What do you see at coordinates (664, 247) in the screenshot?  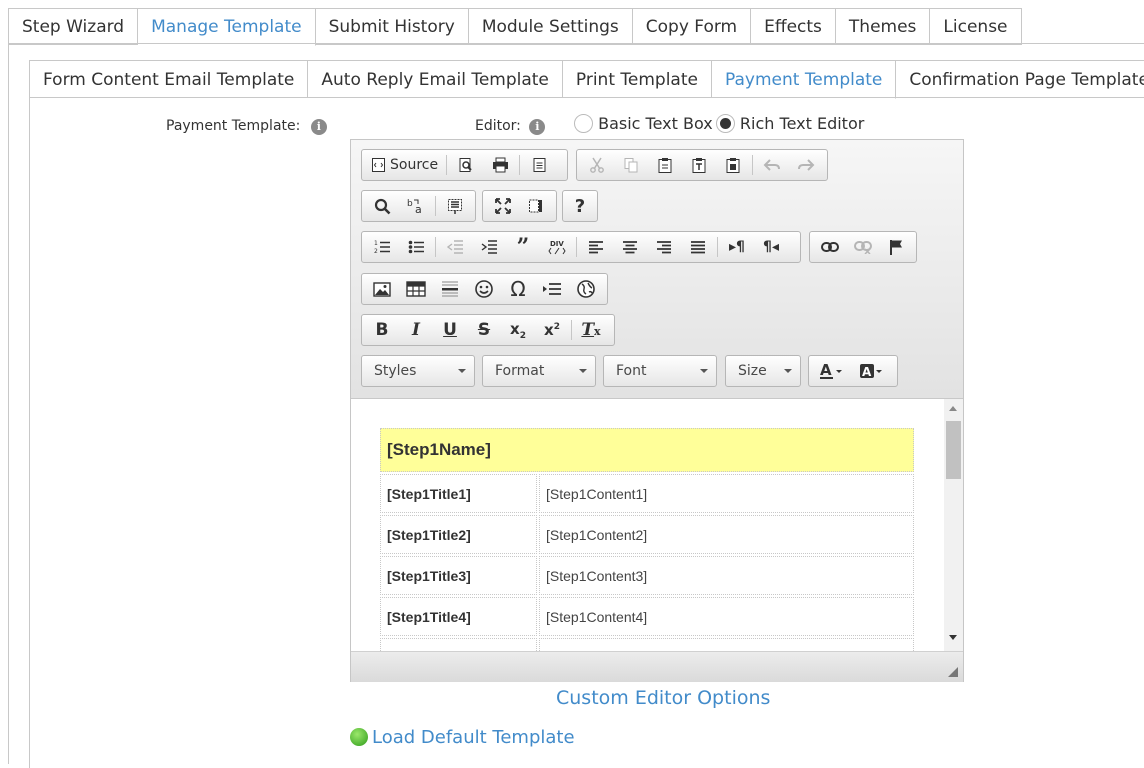 I see `align-right-button` at bounding box center [664, 247].